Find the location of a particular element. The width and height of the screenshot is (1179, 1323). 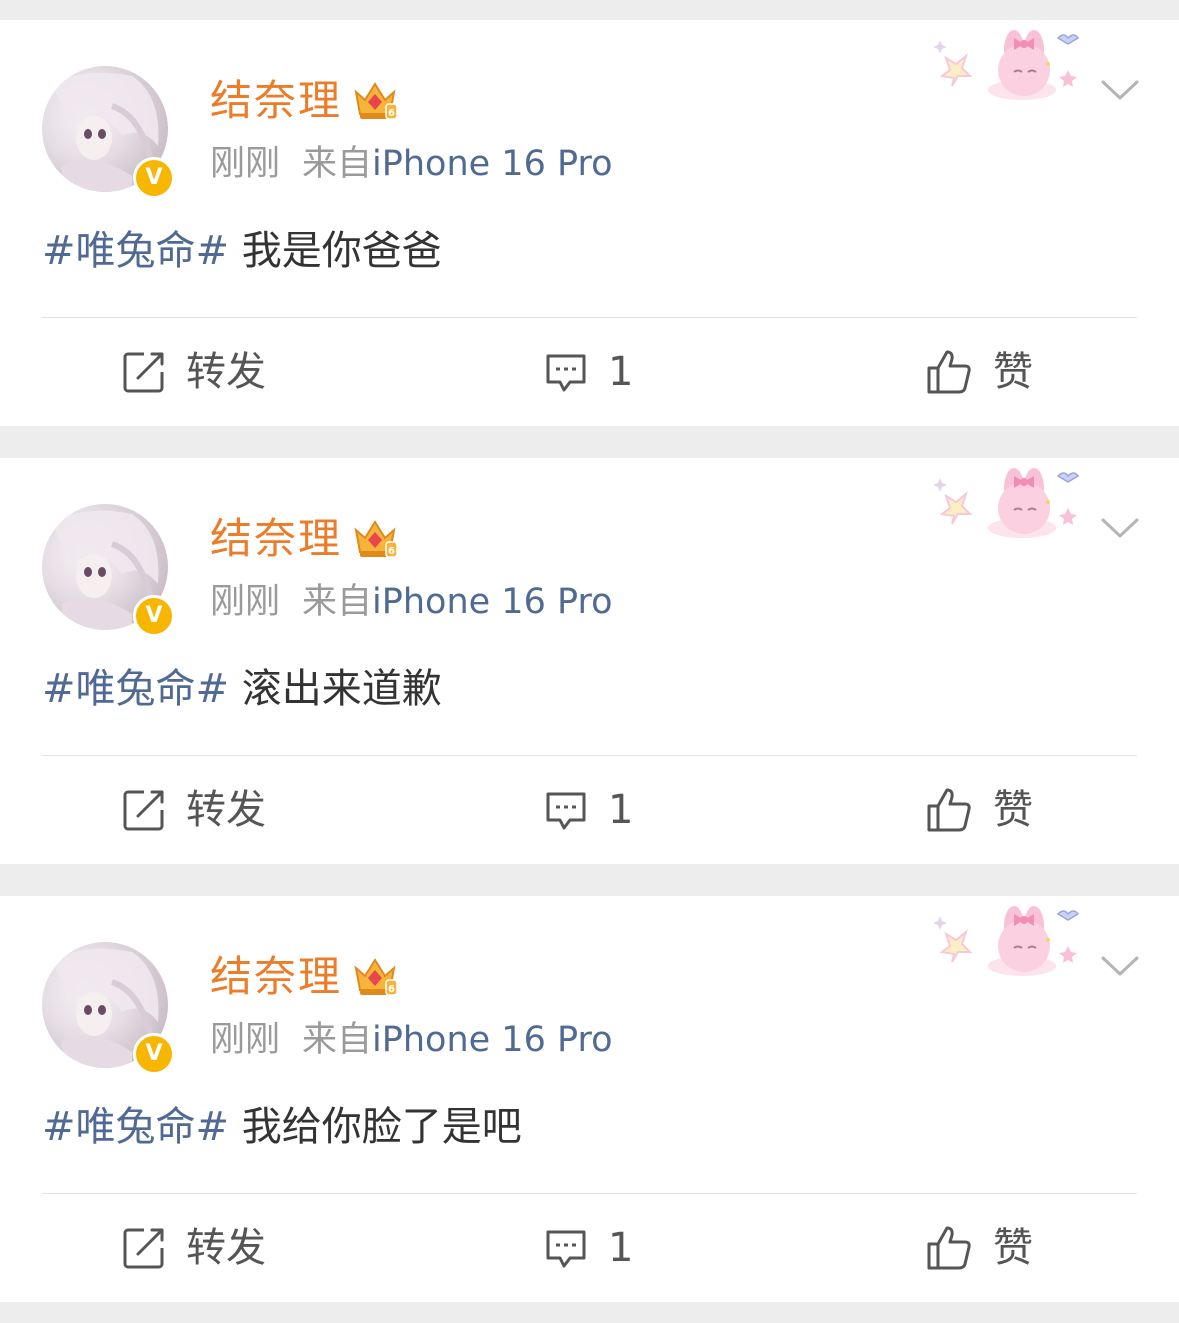

post-text: #唯兔命# 滚出来道歉 is located at coordinates (242, 689).